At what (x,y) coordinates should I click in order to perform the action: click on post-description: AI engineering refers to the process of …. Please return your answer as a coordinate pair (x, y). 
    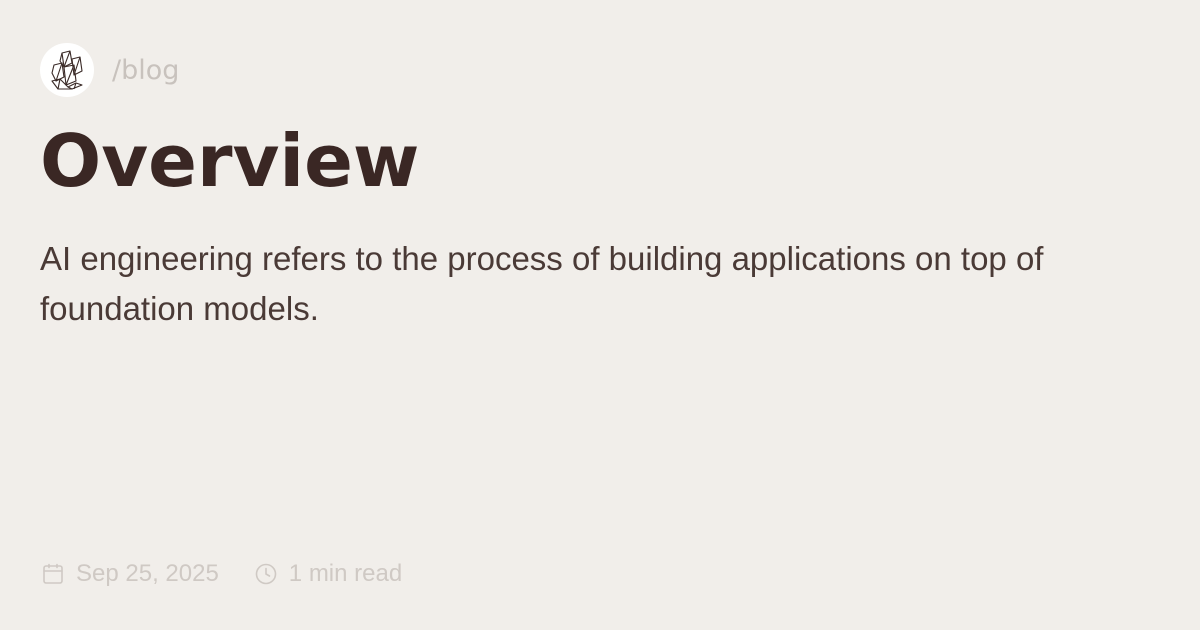
    Looking at the image, I should click on (542, 283).